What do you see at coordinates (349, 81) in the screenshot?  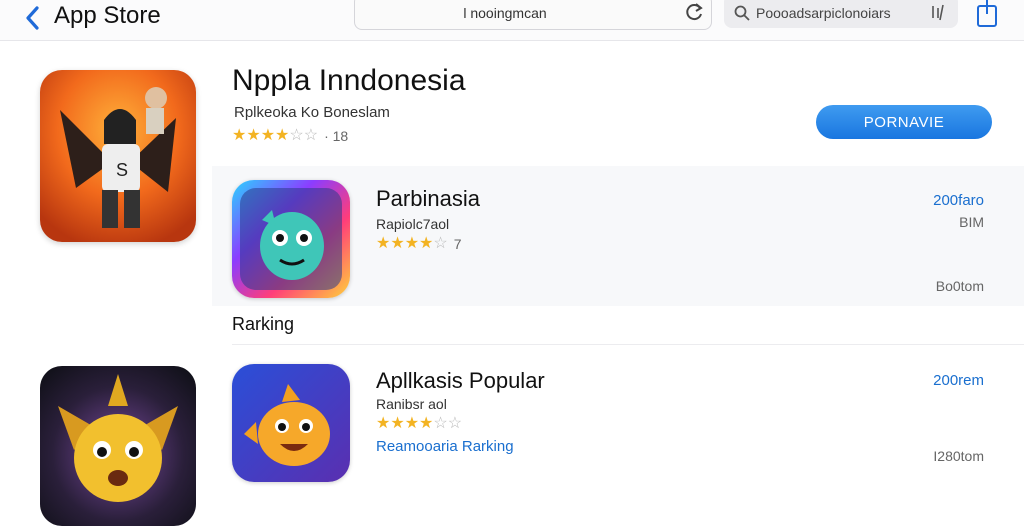 I see `featured-app-title: Nppla Inndonesia` at bounding box center [349, 81].